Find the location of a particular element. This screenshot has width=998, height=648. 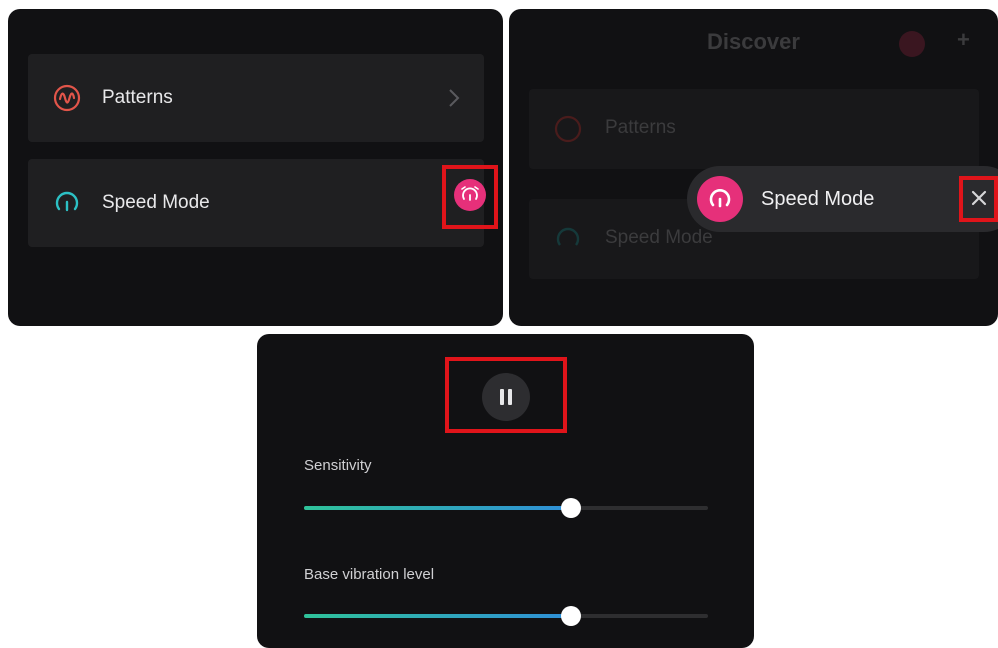

sensitivity-slider is located at coordinates (506, 508).